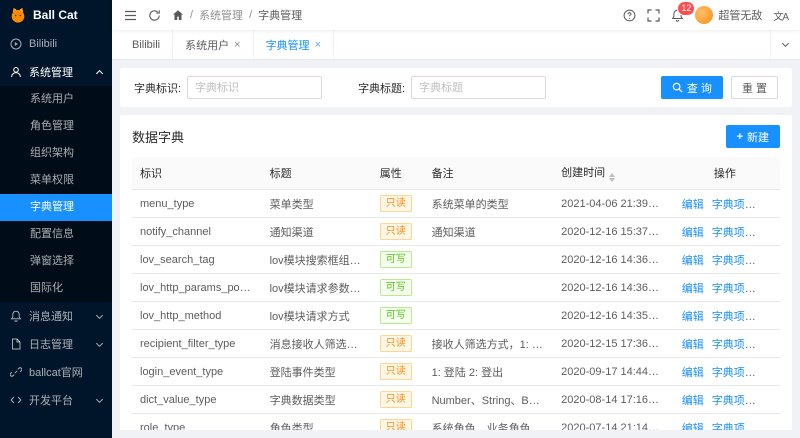 The height and width of the screenshot is (438, 800). What do you see at coordinates (16, 44) in the screenshot?
I see `play-circle-icon` at bounding box center [16, 44].